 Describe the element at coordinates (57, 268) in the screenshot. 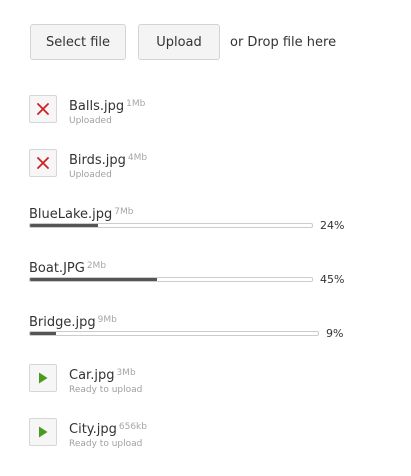

I see `file-name: Boat.JPG` at that location.